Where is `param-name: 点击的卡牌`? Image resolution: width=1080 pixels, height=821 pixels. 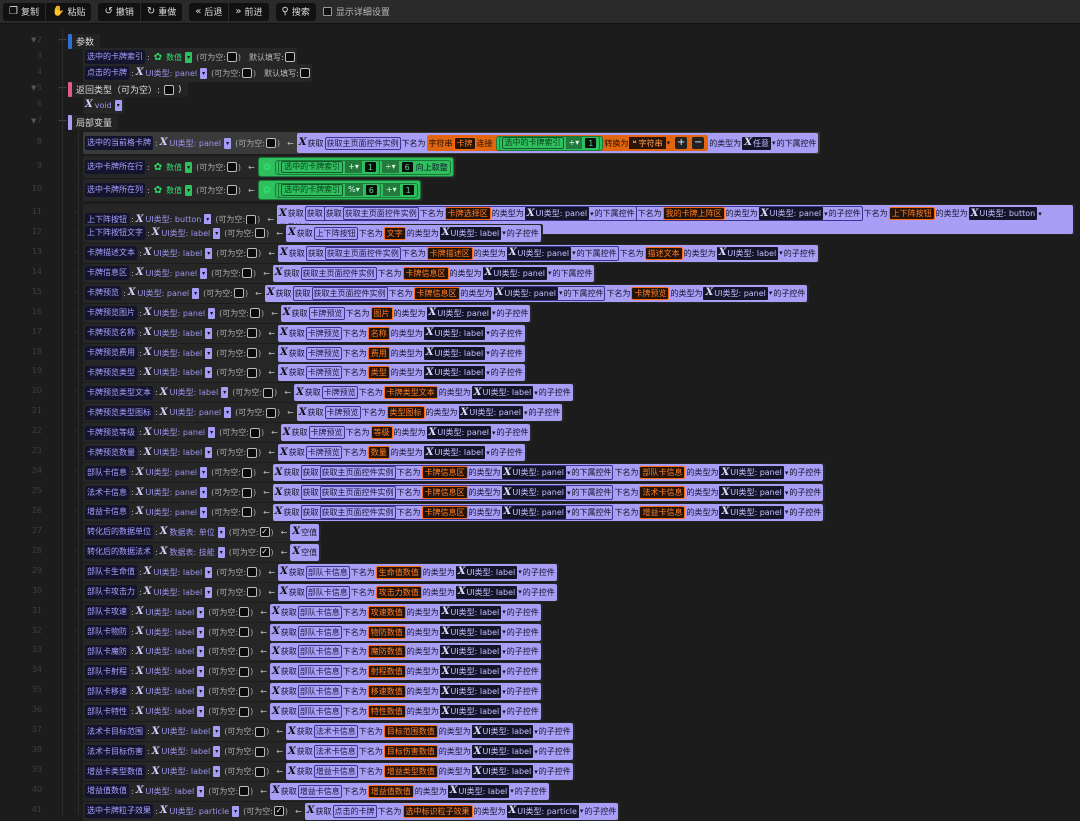
param-name: 点击的卡牌 is located at coordinates (107, 73).